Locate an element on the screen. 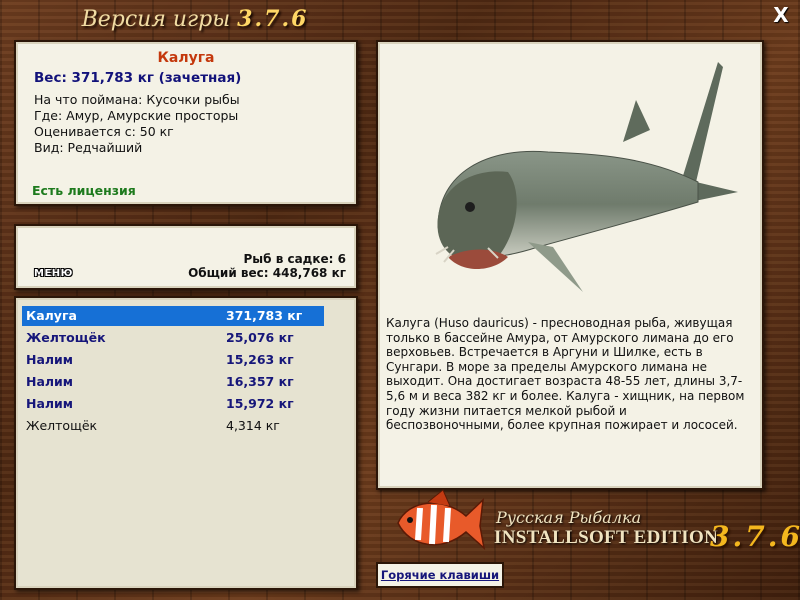 This screenshot has width=800, height=600. list-item-name: Калуга is located at coordinates (51, 315).